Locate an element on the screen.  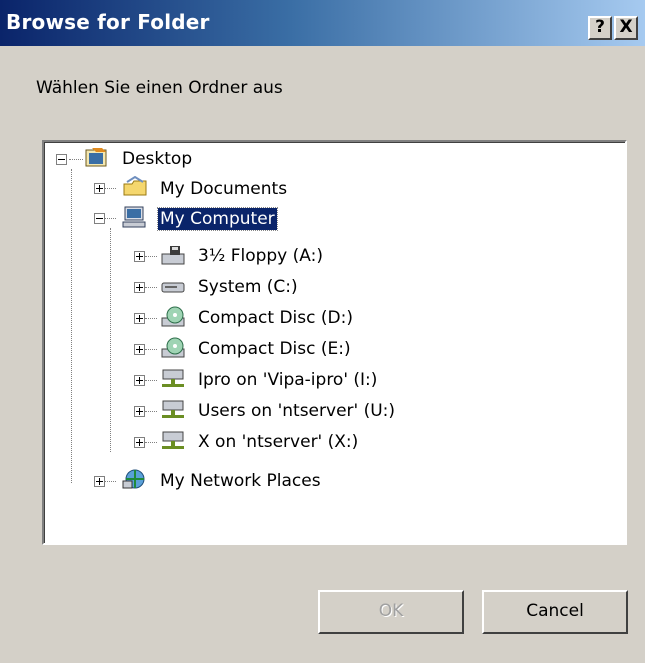
hard-drive-icon is located at coordinates (173, 287).